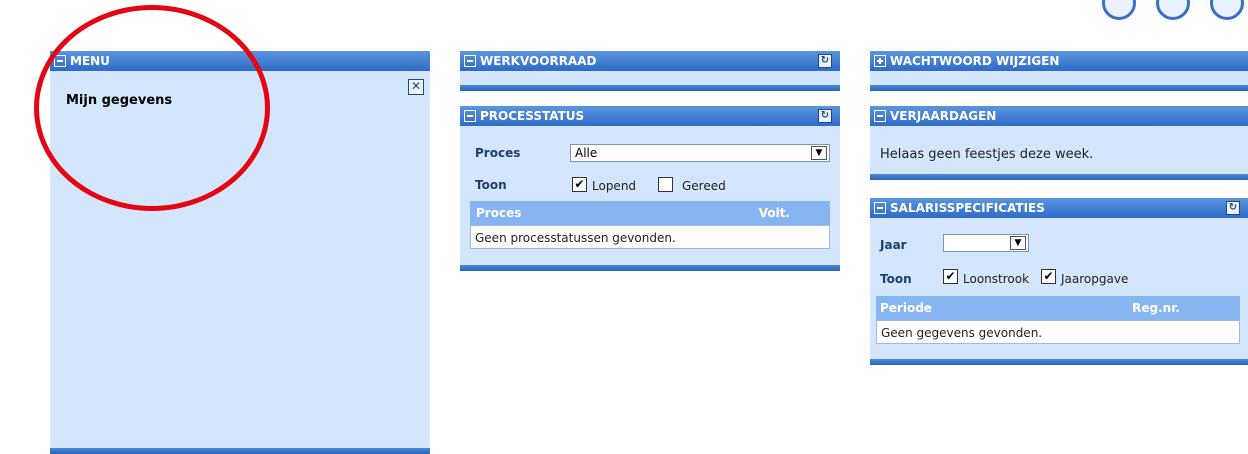 The width and height of the screenshot is (1248, 454). Describe the element at coordinates (967, 208) in the screenshot. I see `salaris-title: SALARISSPECIFICATIES` at that location.